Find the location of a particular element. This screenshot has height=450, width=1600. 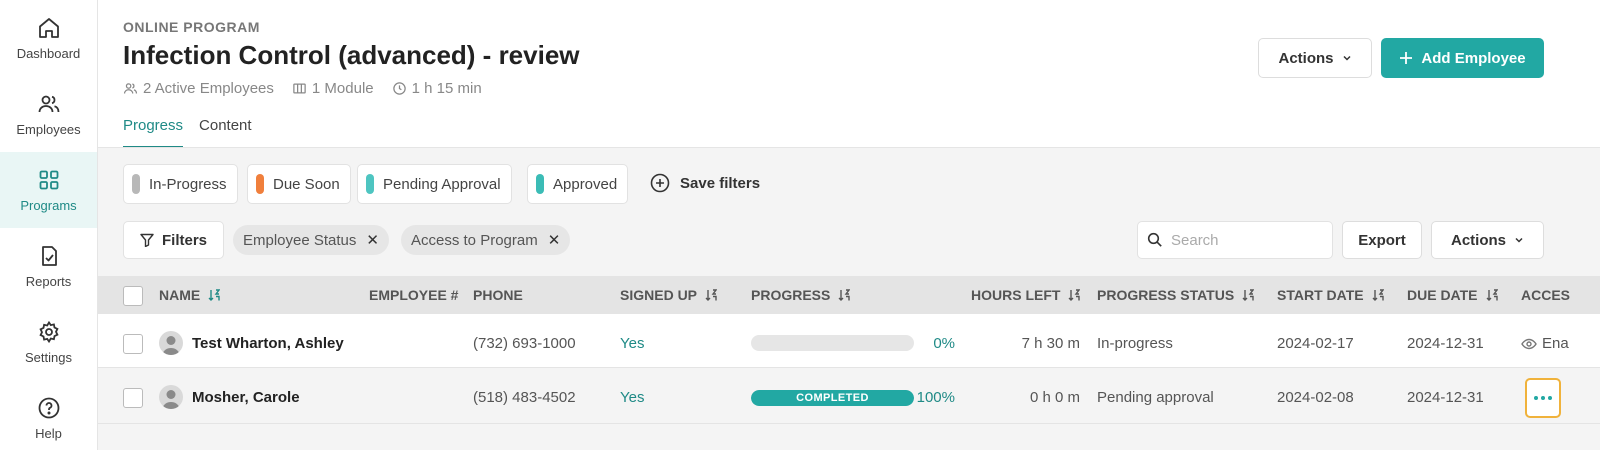

report-icon is located at coordinates (49, 255).